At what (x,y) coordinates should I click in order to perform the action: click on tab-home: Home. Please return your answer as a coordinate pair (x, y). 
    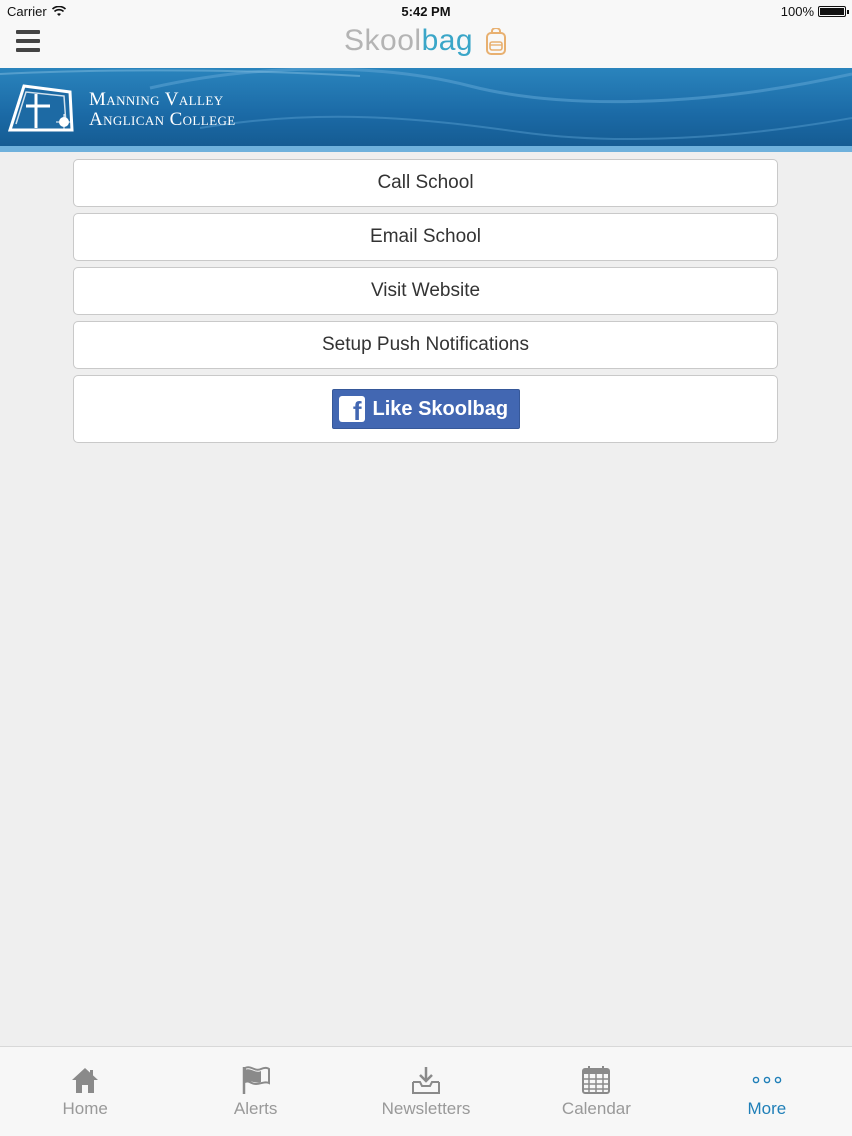
    Looking at the image, I should click on (85, 1091).